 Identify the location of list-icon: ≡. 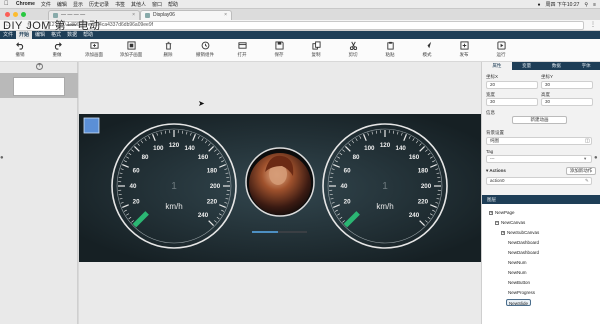
(594, 5).